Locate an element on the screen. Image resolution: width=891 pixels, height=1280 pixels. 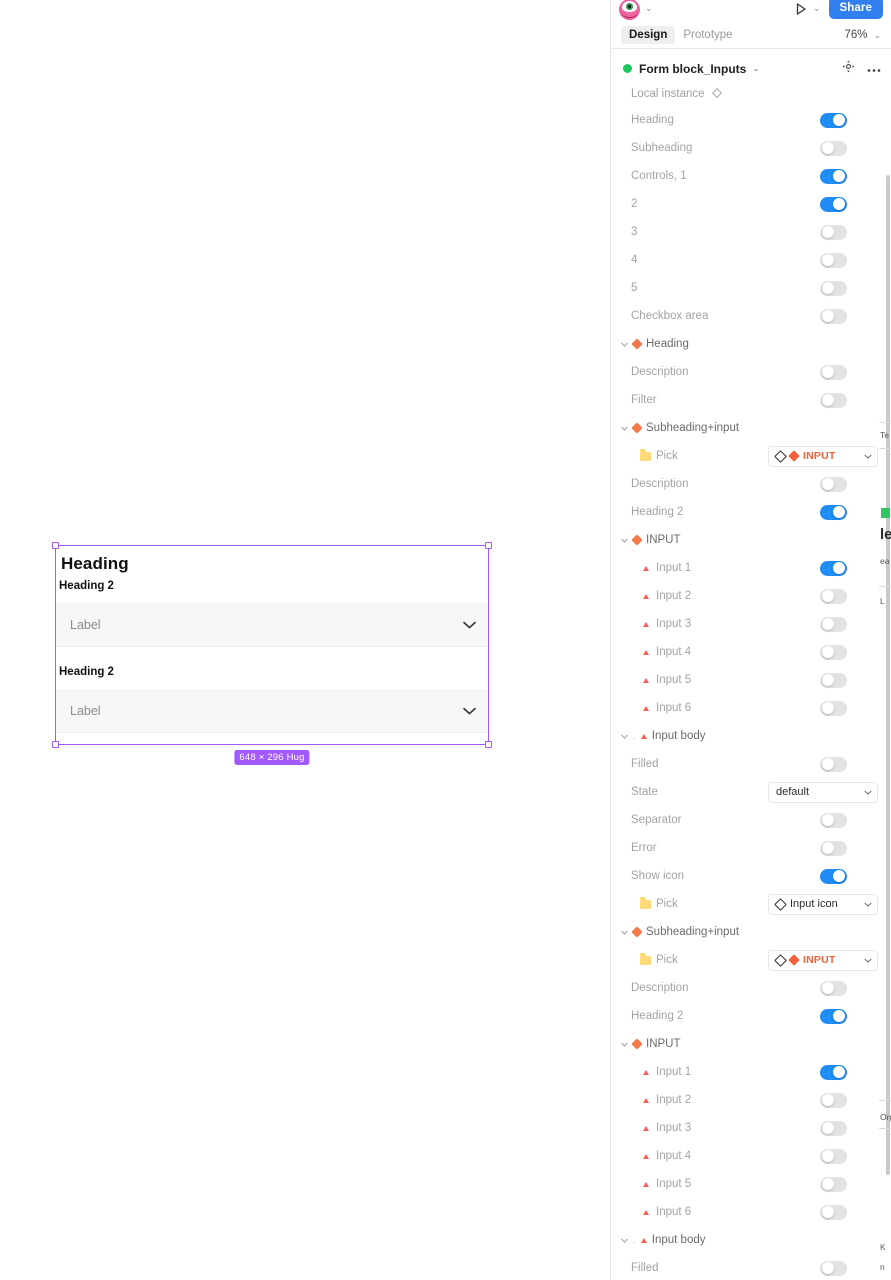
property-toggle-row: Separator is located at coordinates (751, 820).